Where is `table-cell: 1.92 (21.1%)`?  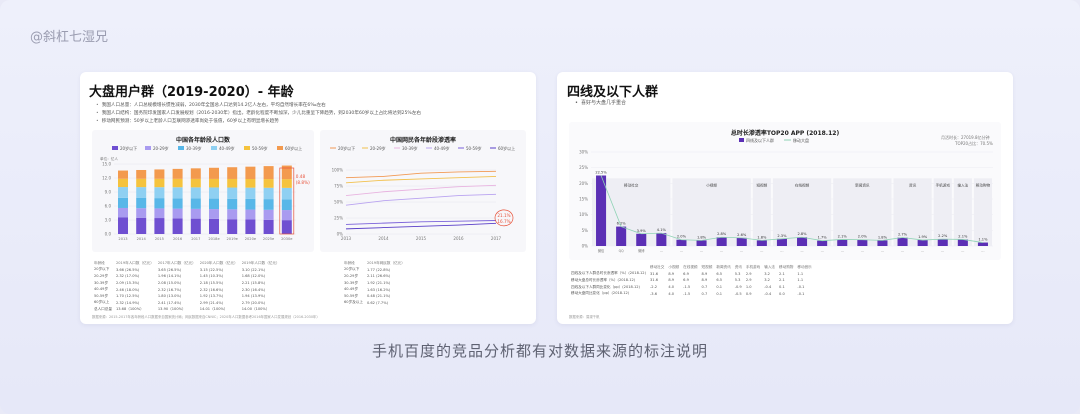 table-cell: 1.92 (21.1%) is located at coordinates (378, 283).